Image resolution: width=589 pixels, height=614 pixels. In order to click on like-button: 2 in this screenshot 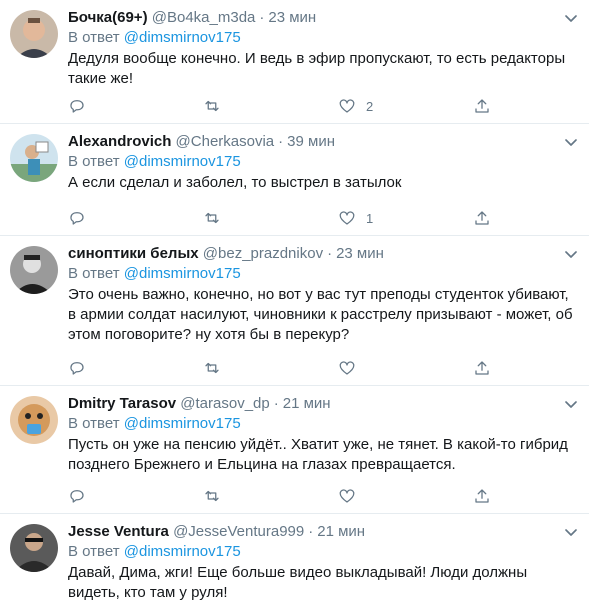, I will do `click(355, 106)`.